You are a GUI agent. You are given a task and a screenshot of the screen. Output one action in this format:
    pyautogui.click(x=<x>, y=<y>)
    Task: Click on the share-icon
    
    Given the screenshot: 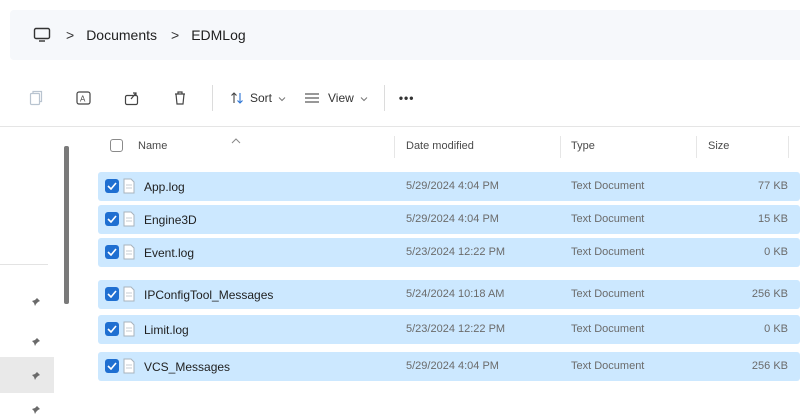 What is the action you would take?
    pyautogui.click(x=132, y=98)
    